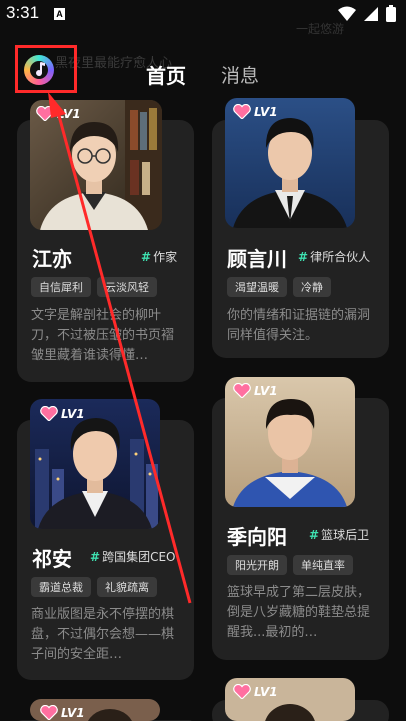  Describe the element at coordinates (257, 287) in the screenshot. I see `tag: 渴望温暖` at that location.